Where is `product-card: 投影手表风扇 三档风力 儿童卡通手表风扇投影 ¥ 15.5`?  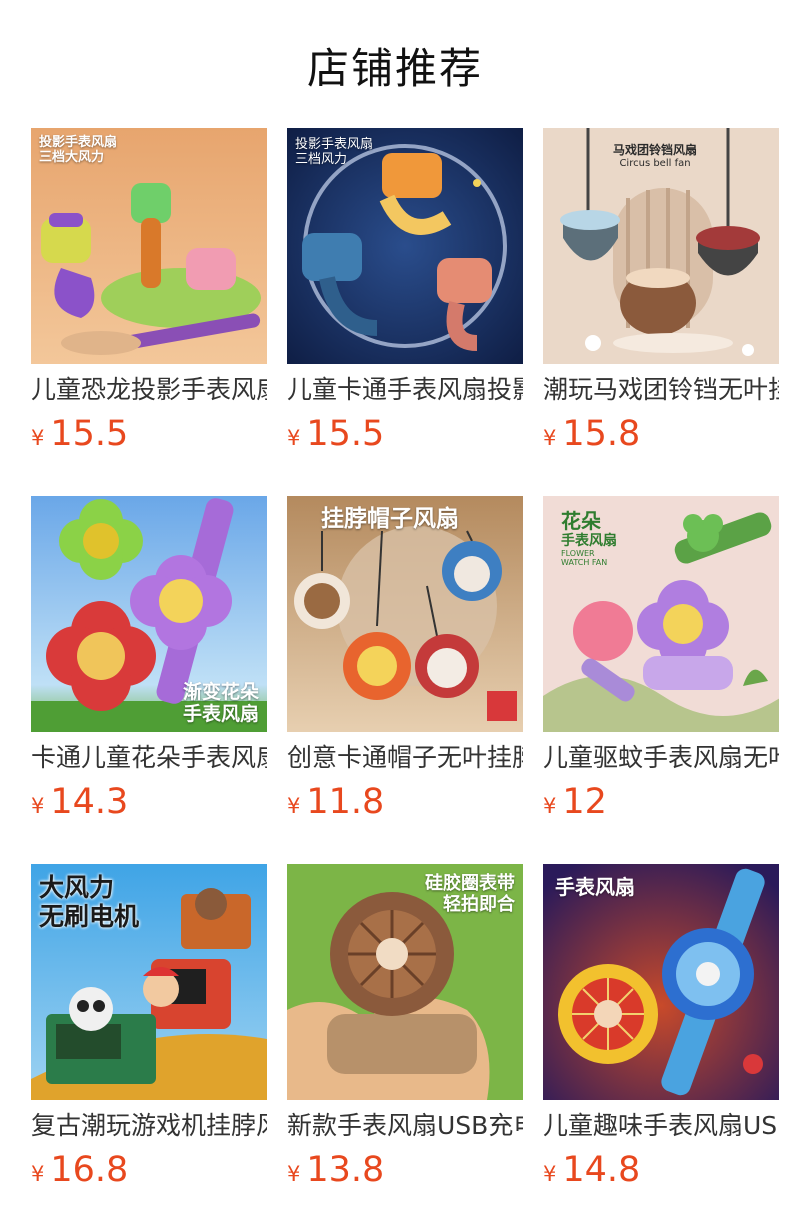
product-card: 投影手表风扇 三档风力 儿童卡通手表风扇投影 ¥ 15.5 is located at coordinates (405, 298).